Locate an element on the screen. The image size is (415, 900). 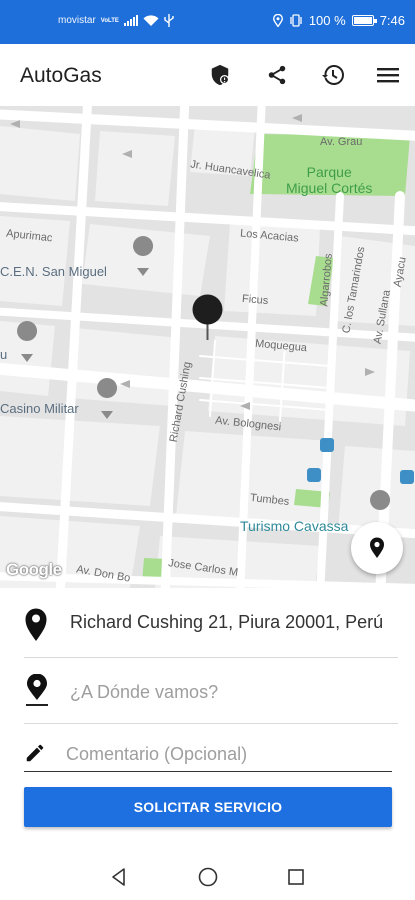
status-left: movistar VoLTE is located at coordinates (116, 20).